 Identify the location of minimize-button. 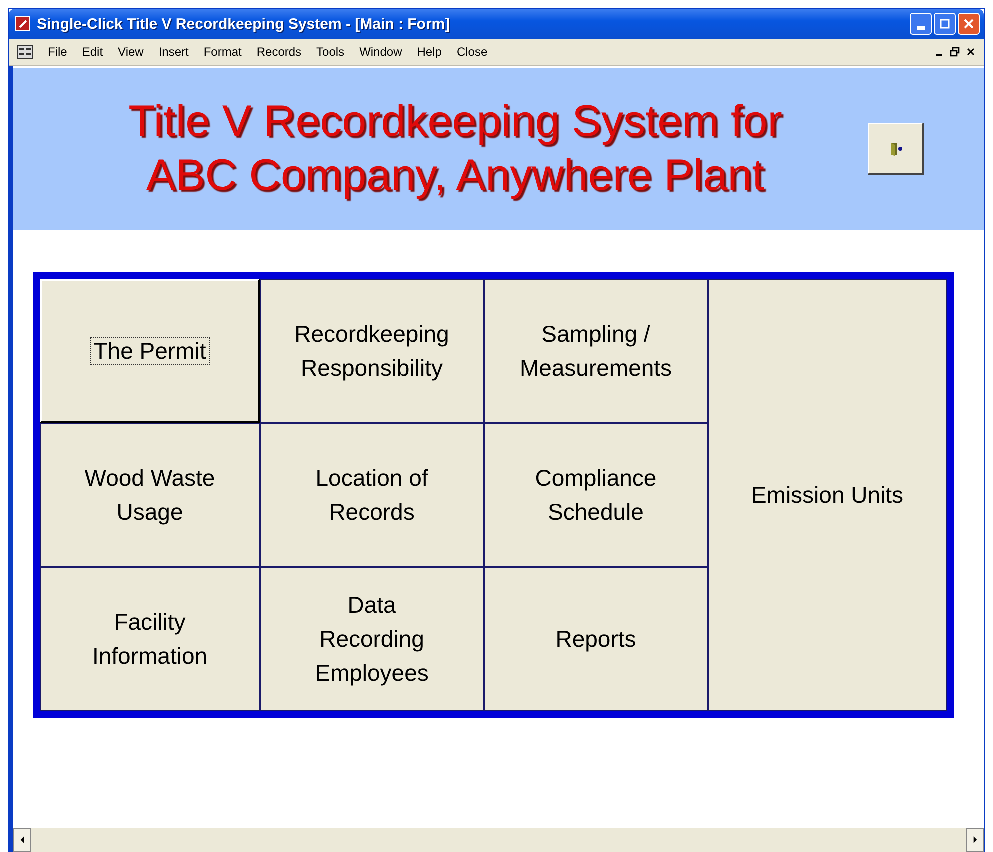
(921, 24).